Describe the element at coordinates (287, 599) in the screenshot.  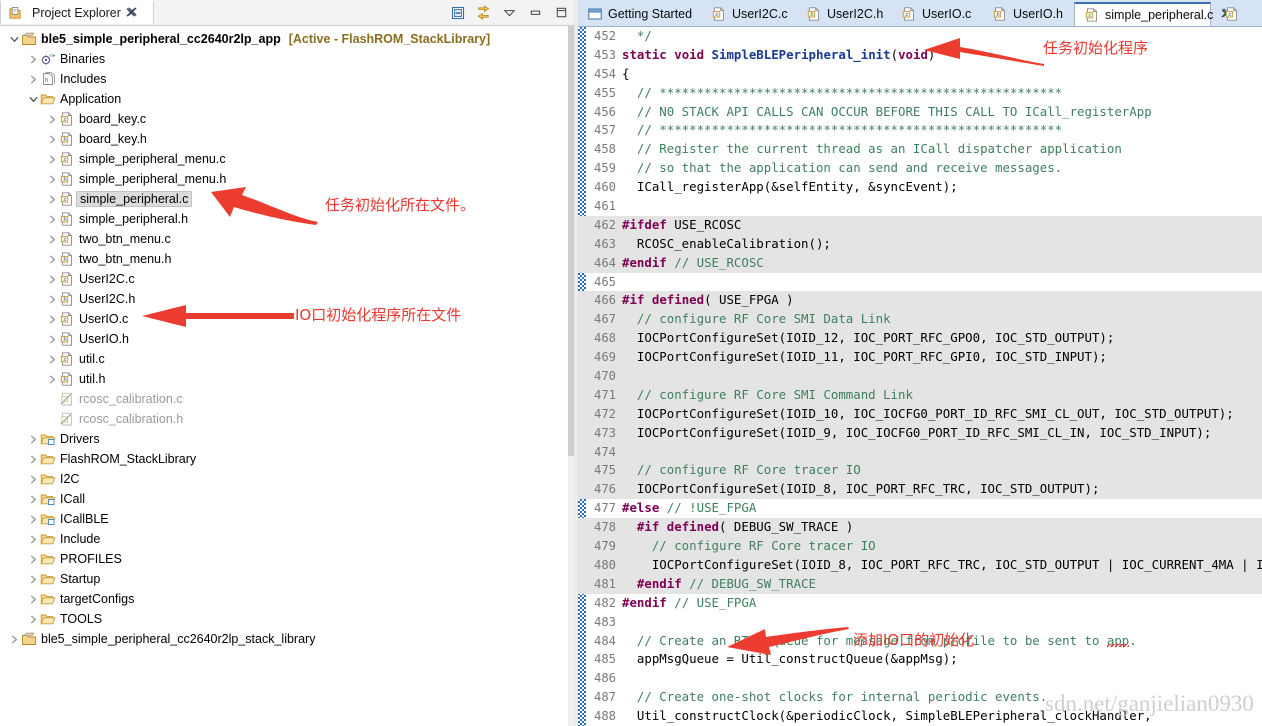
I see `tree-item-targetconfigs: targetConfigs` at that location.